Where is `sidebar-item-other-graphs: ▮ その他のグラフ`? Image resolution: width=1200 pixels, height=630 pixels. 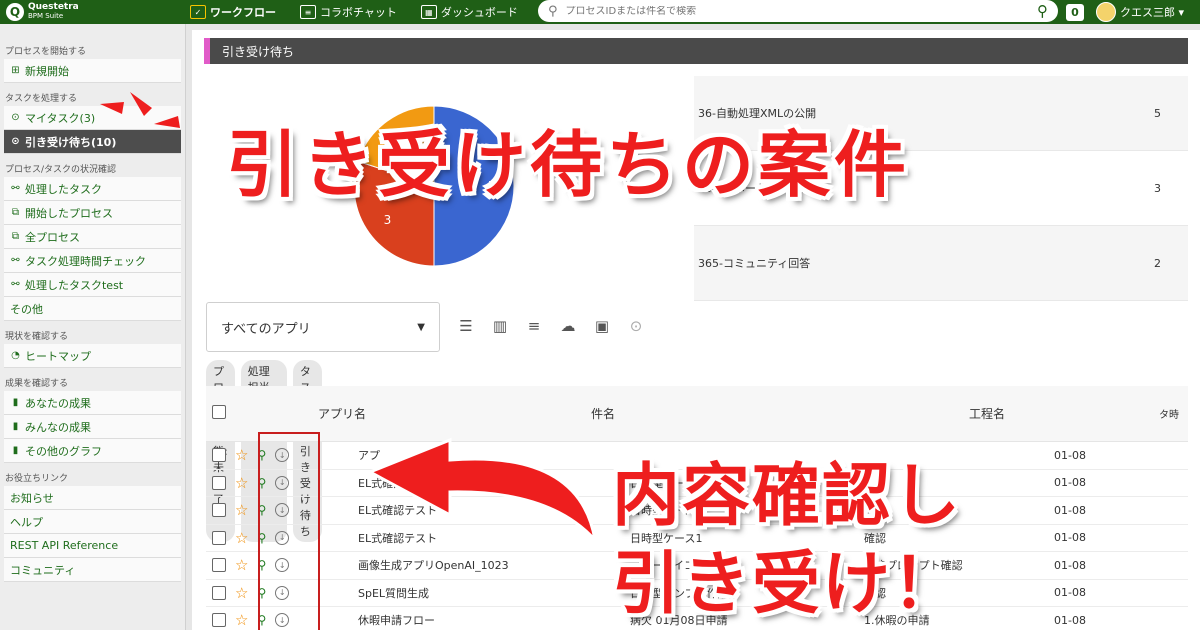 sidebar-item-other-graphs: ▮ その他のグラフ is located at coordinates (92, 451).